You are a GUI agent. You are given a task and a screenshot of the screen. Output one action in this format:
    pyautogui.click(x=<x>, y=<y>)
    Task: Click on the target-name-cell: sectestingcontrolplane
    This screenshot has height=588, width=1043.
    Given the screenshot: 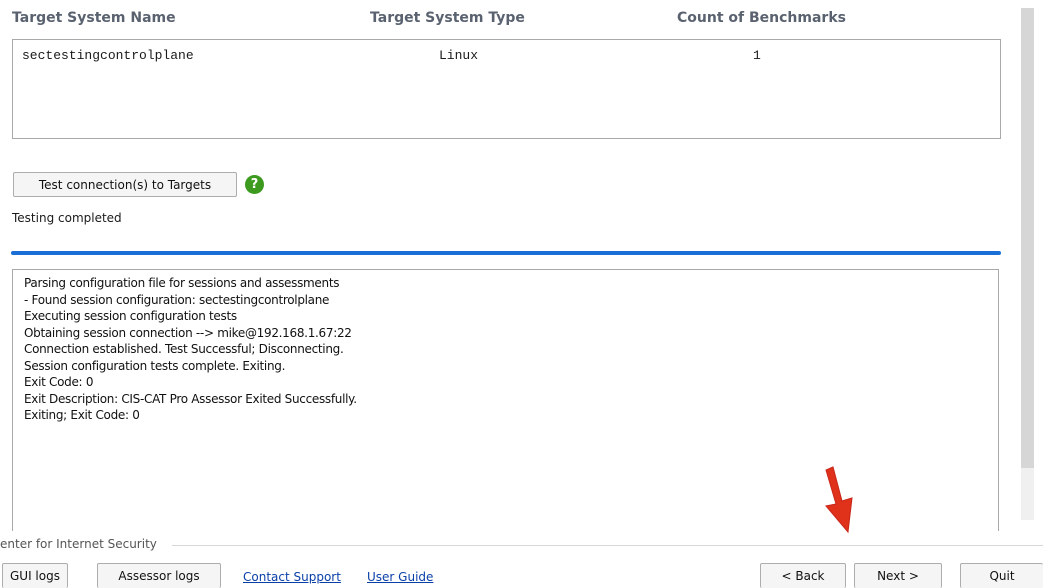 What is the action you would take?
    pyautogui.click(x=108, y=55)
    